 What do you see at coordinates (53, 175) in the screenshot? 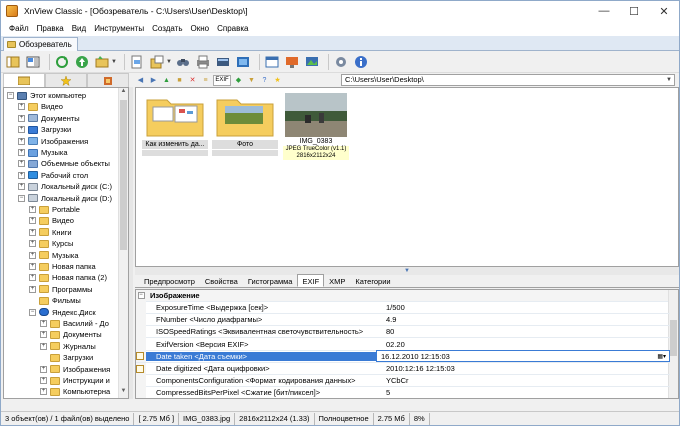
I see `tree-node: + Рабочий стол` at bounding box center [53, 175].